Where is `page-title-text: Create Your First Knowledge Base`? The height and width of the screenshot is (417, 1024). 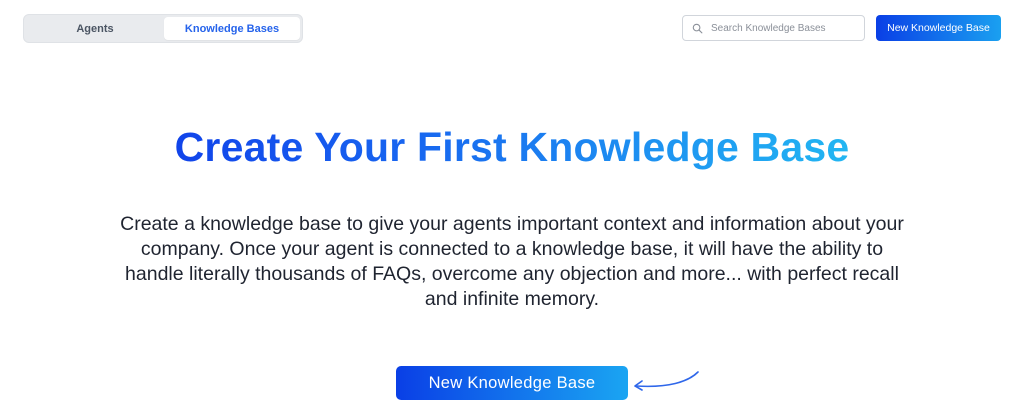 page-title-text: Create Your First Knowledge Base is located at coordinates (512, 147).